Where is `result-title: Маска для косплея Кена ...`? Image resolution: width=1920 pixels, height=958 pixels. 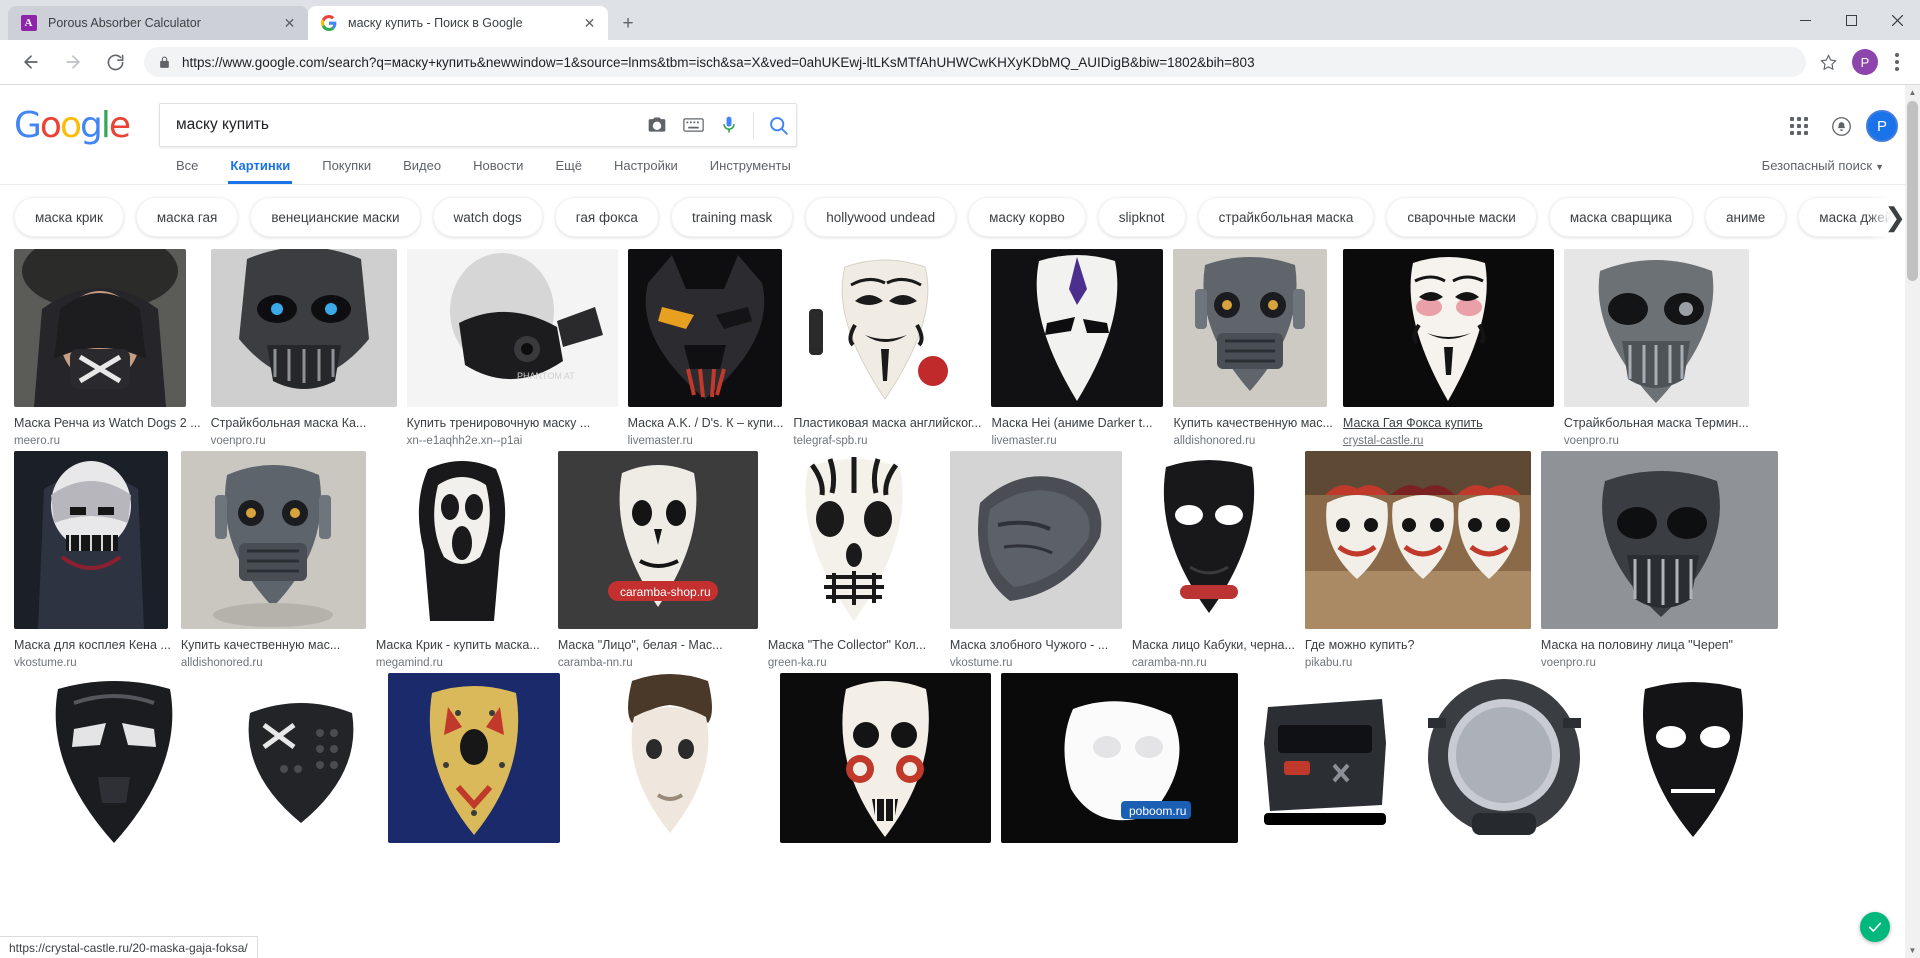
result-title: Маска для косплея Кена ... is located at coordinates (92, 645).